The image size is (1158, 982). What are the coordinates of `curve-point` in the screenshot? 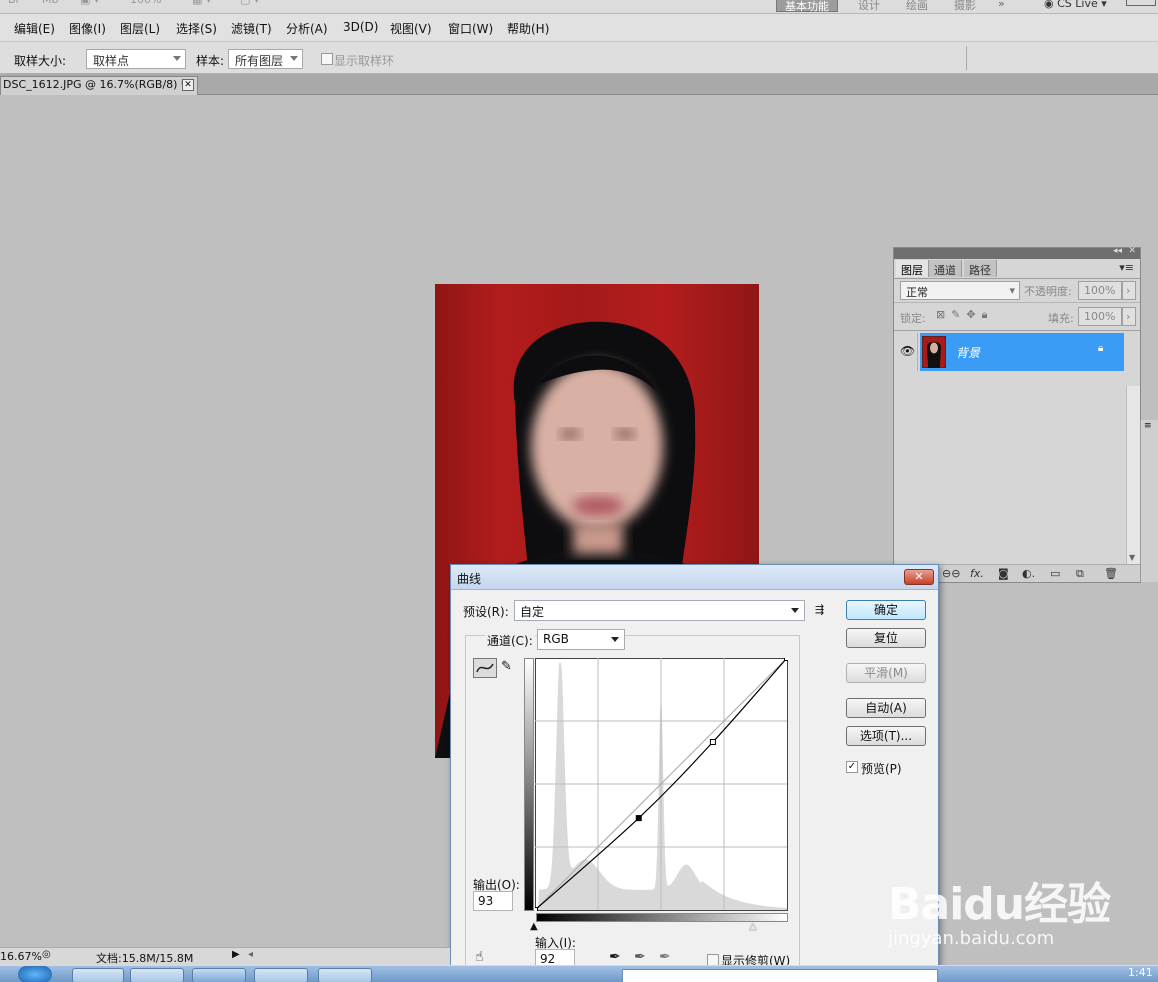 It's located at (712, 742).